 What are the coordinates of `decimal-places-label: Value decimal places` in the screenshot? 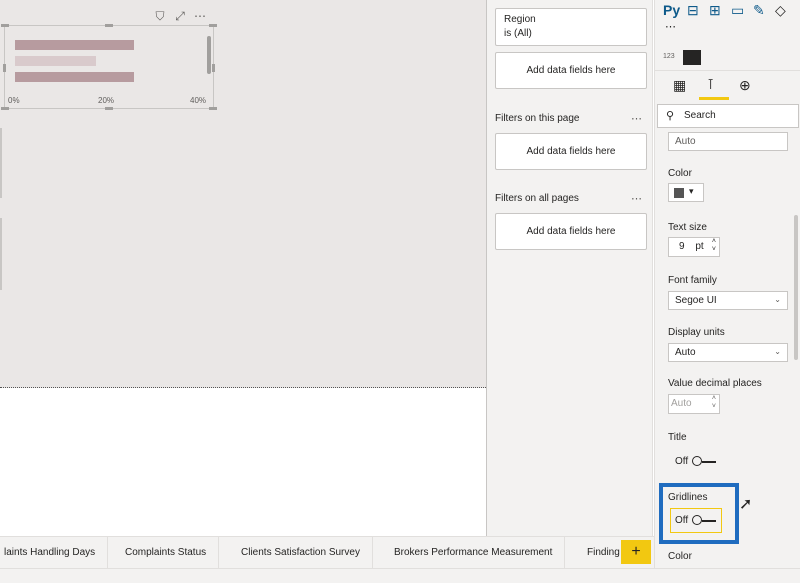 It's located at (715, 383).